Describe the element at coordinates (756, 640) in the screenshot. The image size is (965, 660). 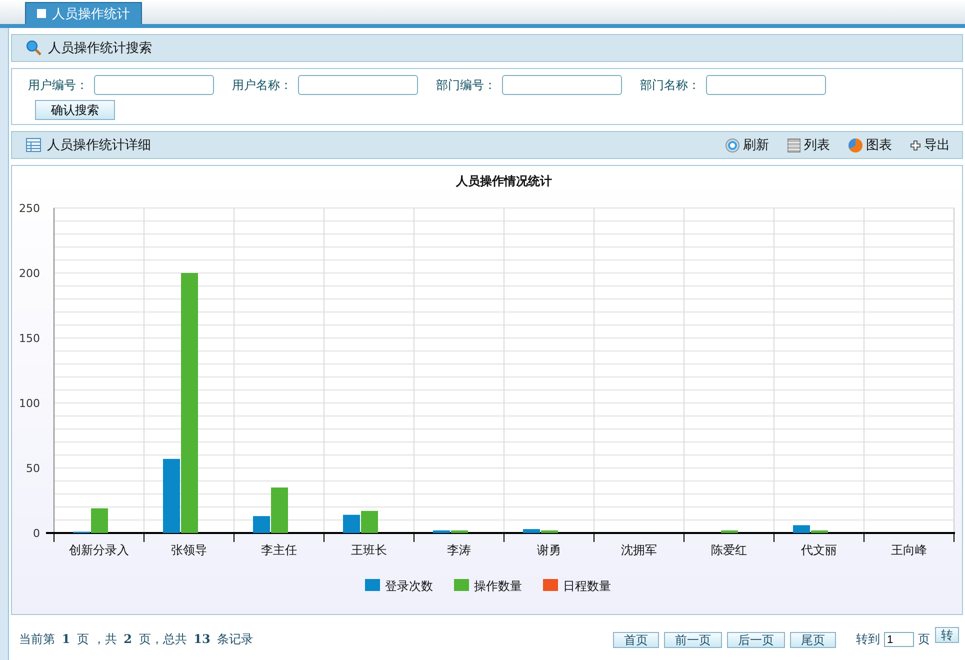
I see `pager-button: 后一页` at that location.